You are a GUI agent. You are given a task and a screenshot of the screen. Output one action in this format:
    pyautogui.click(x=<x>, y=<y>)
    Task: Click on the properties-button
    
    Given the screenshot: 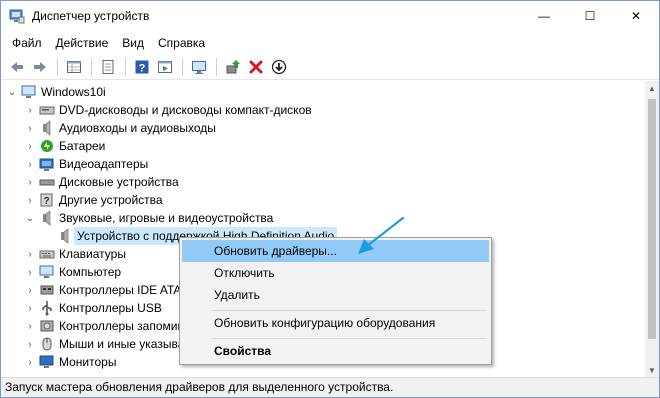 What is the action you would take?
    pyautogui.click(x=108, y=67)
    